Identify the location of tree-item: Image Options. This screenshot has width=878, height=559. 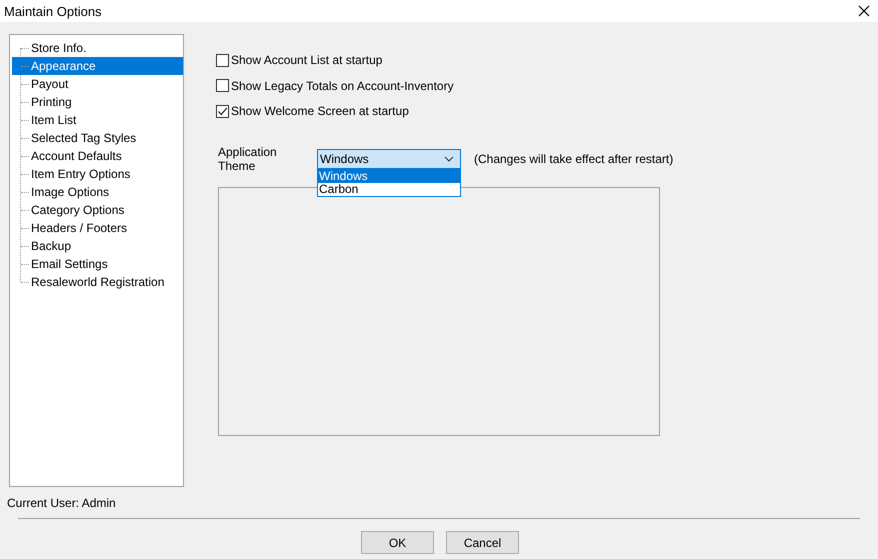
(97, 192).